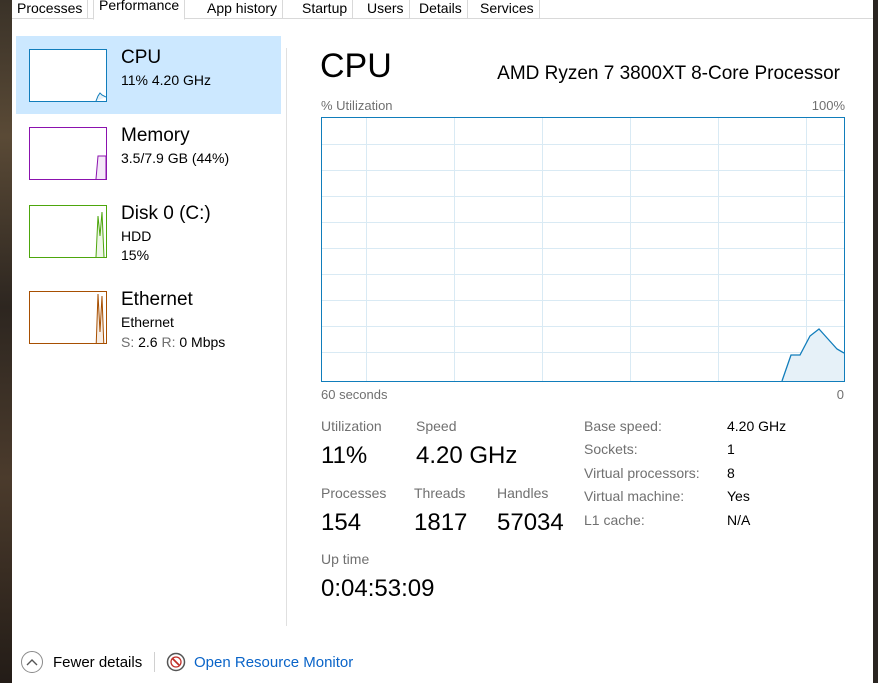  I want to click on disk-mini-graph, so click(68, 231).